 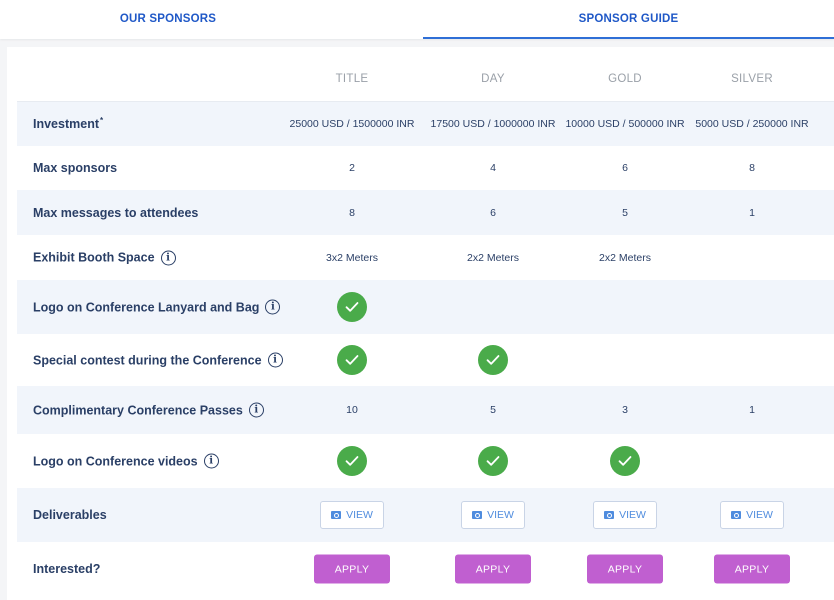 I want to click on cell-gold: 3, so click(x=625, y=410).